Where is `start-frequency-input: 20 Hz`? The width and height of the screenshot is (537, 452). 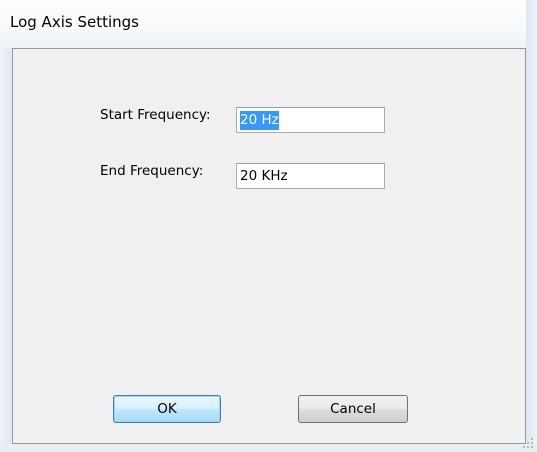
start-frequency-input: 20 Hz is located at coordinates (310, 120).